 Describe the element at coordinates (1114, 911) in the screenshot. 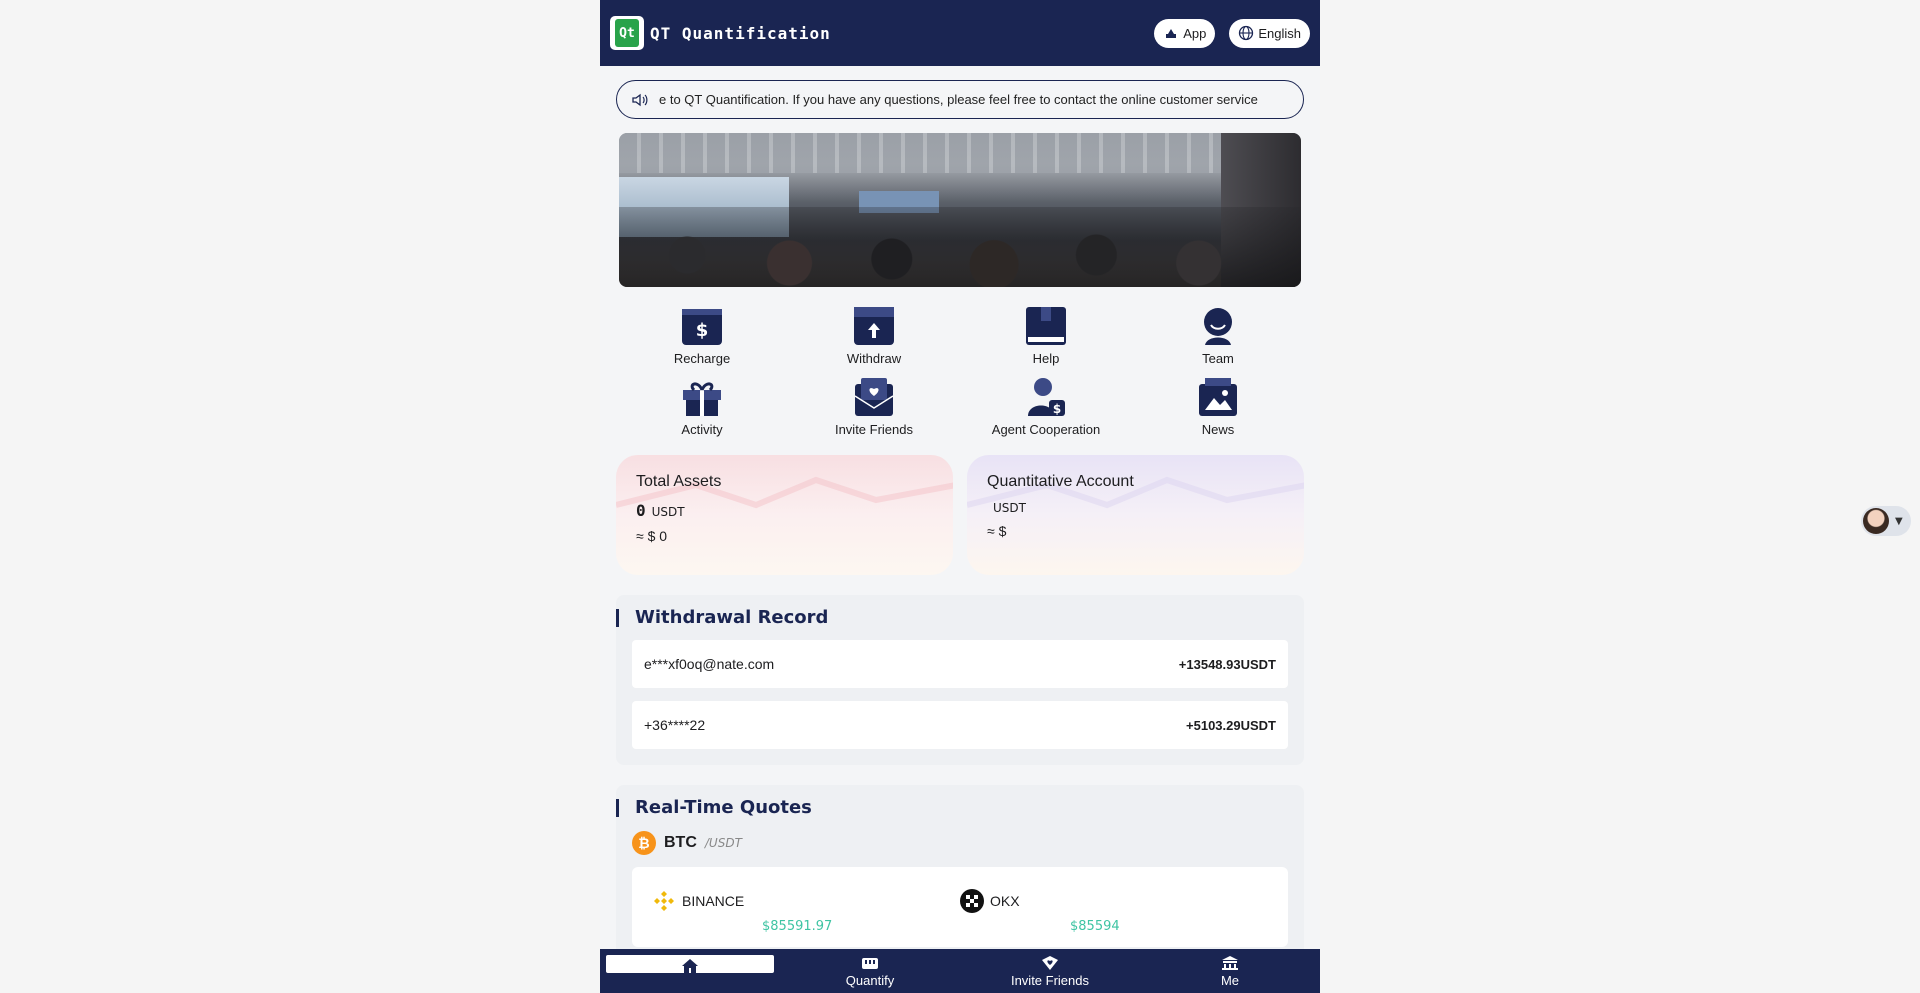

I see `exchange-okx: OKX $85594` at that location.